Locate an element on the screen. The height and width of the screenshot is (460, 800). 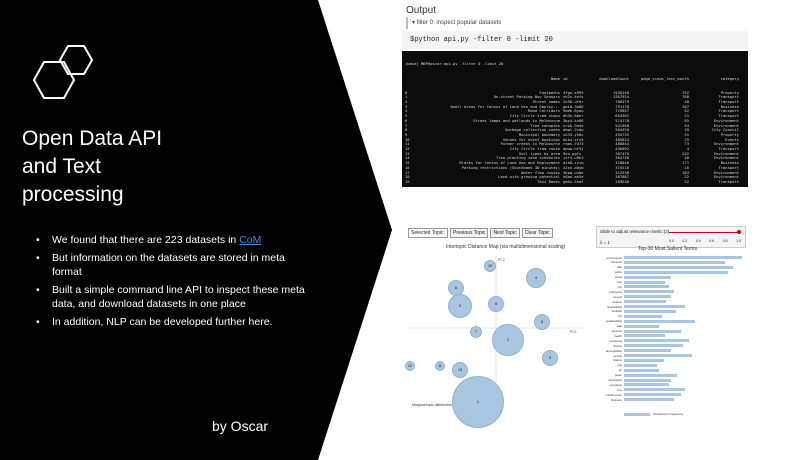
topic-bubble-label: 2 is located at coordinates (508, 340).